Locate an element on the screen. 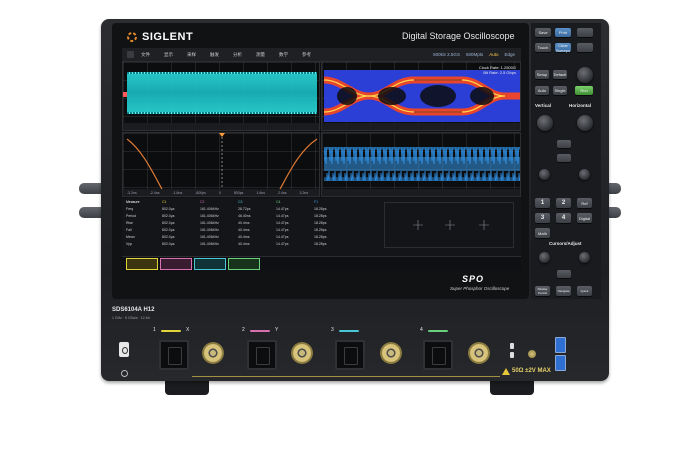 Image resolution: width=700 pixels, height=467 pixels. blue-noise-waveform is located at coordinates (422, 164).